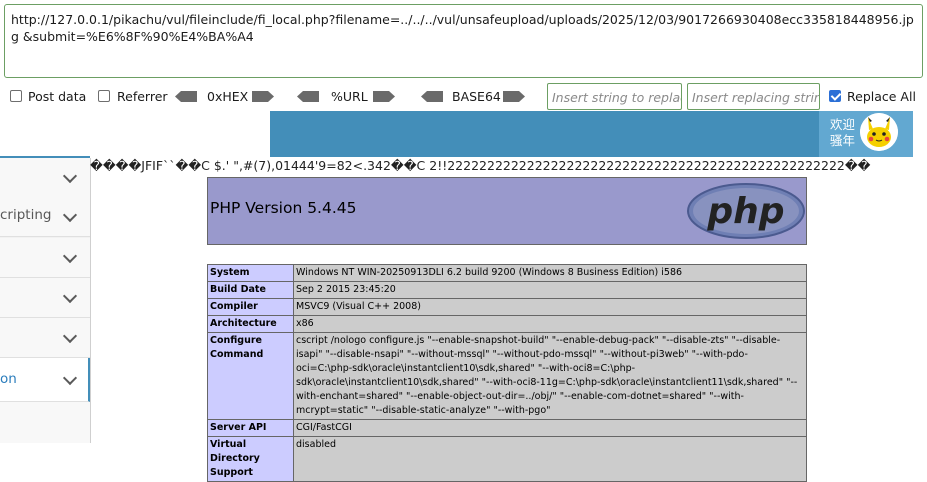 The width and height of the screenshot is (927, 482). I want to click on table-row: Server API CGI/FastCGI, so click(507, 428).